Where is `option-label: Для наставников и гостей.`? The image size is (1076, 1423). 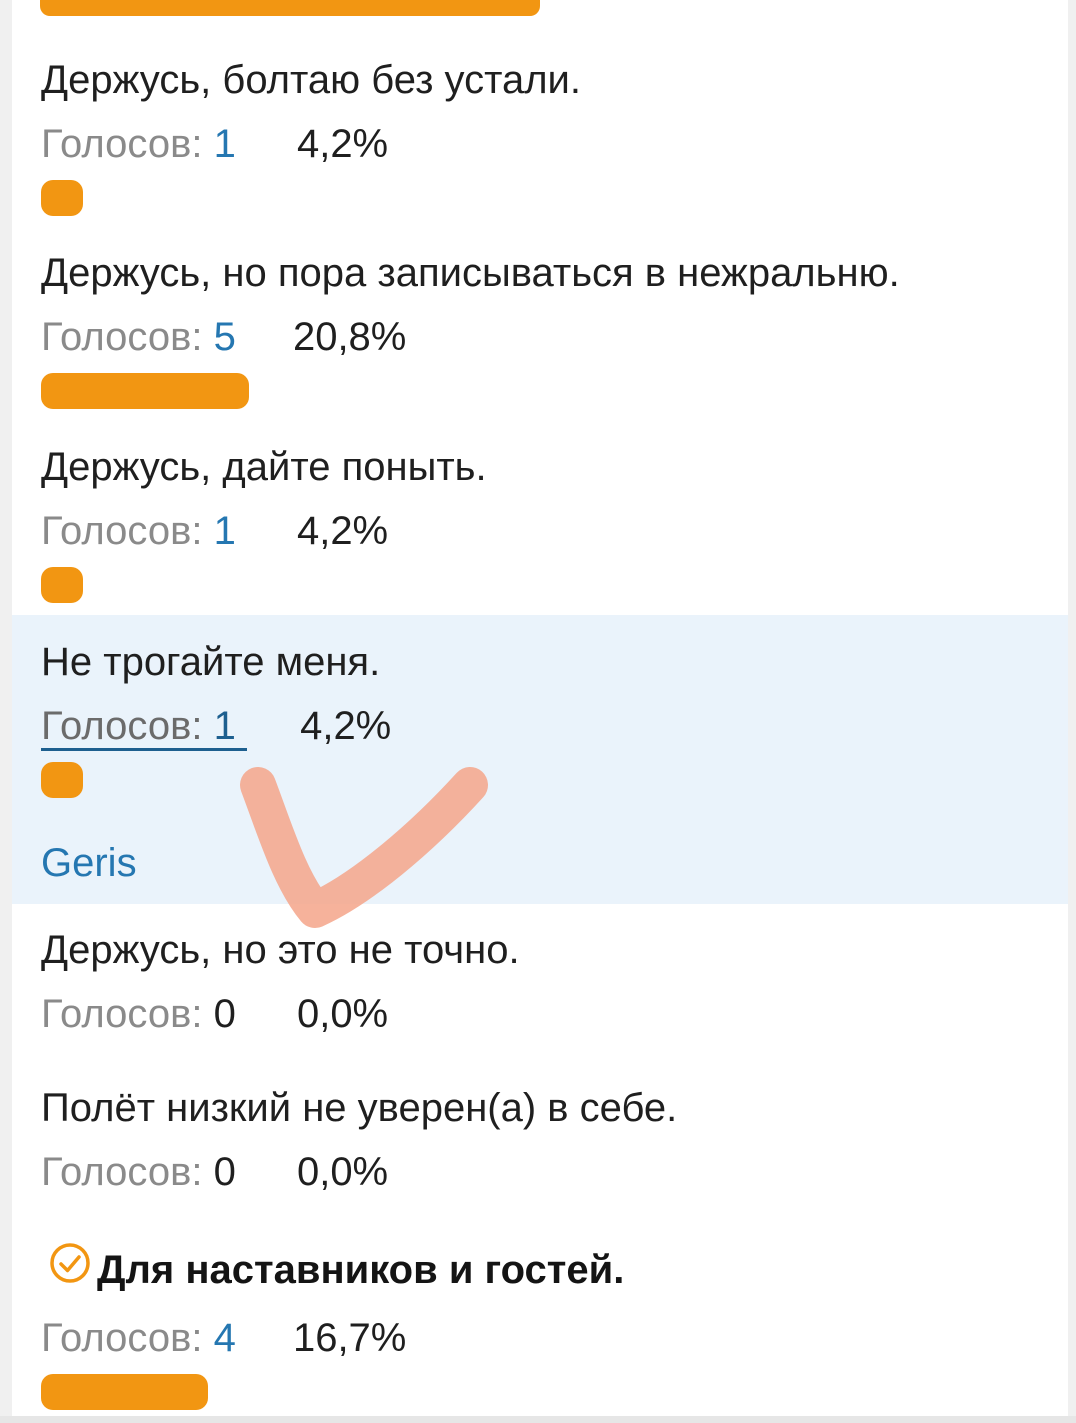 option-label: Для наставников и гостей. is located at coordinates (361, 1270).